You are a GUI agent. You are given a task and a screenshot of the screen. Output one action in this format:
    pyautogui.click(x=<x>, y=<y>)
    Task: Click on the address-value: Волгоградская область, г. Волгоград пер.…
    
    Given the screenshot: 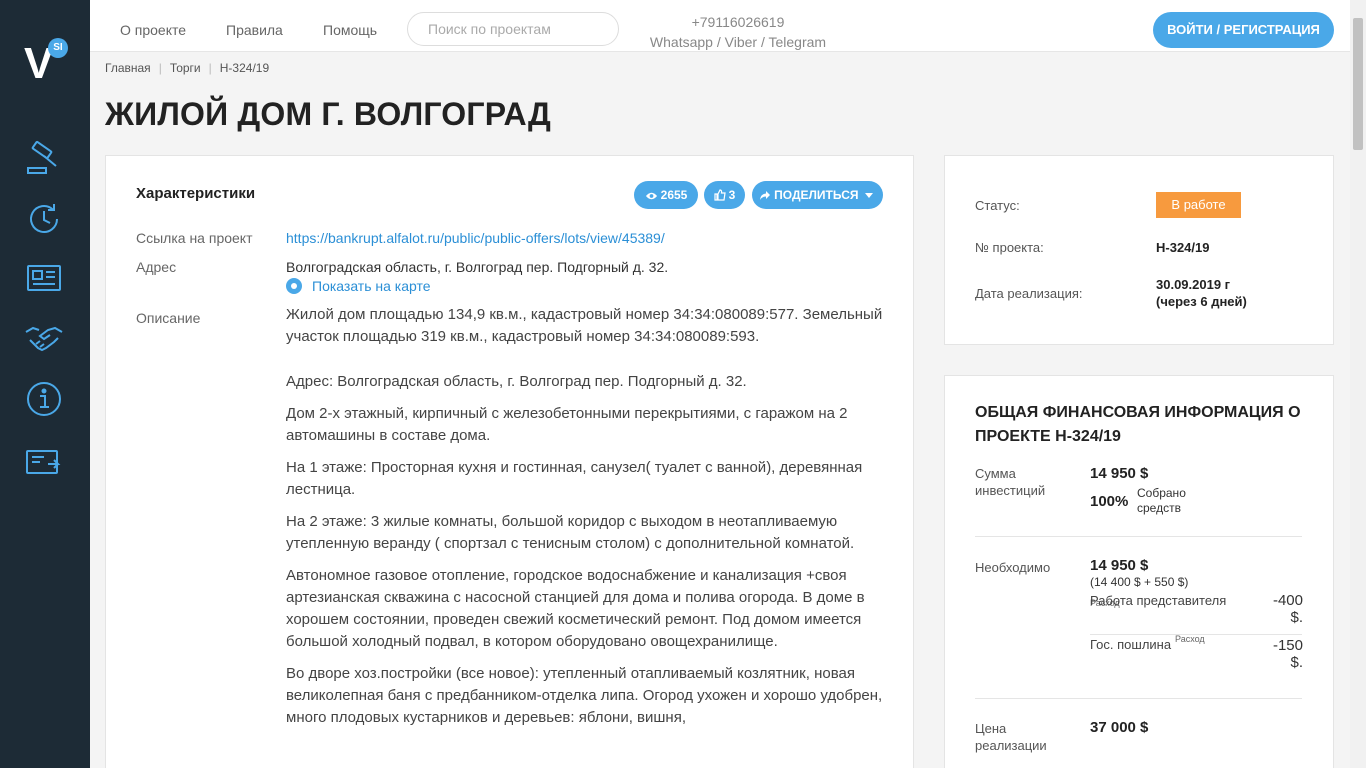 What is the action you would take?
    pyautogui.click(x=477, y=267)
    